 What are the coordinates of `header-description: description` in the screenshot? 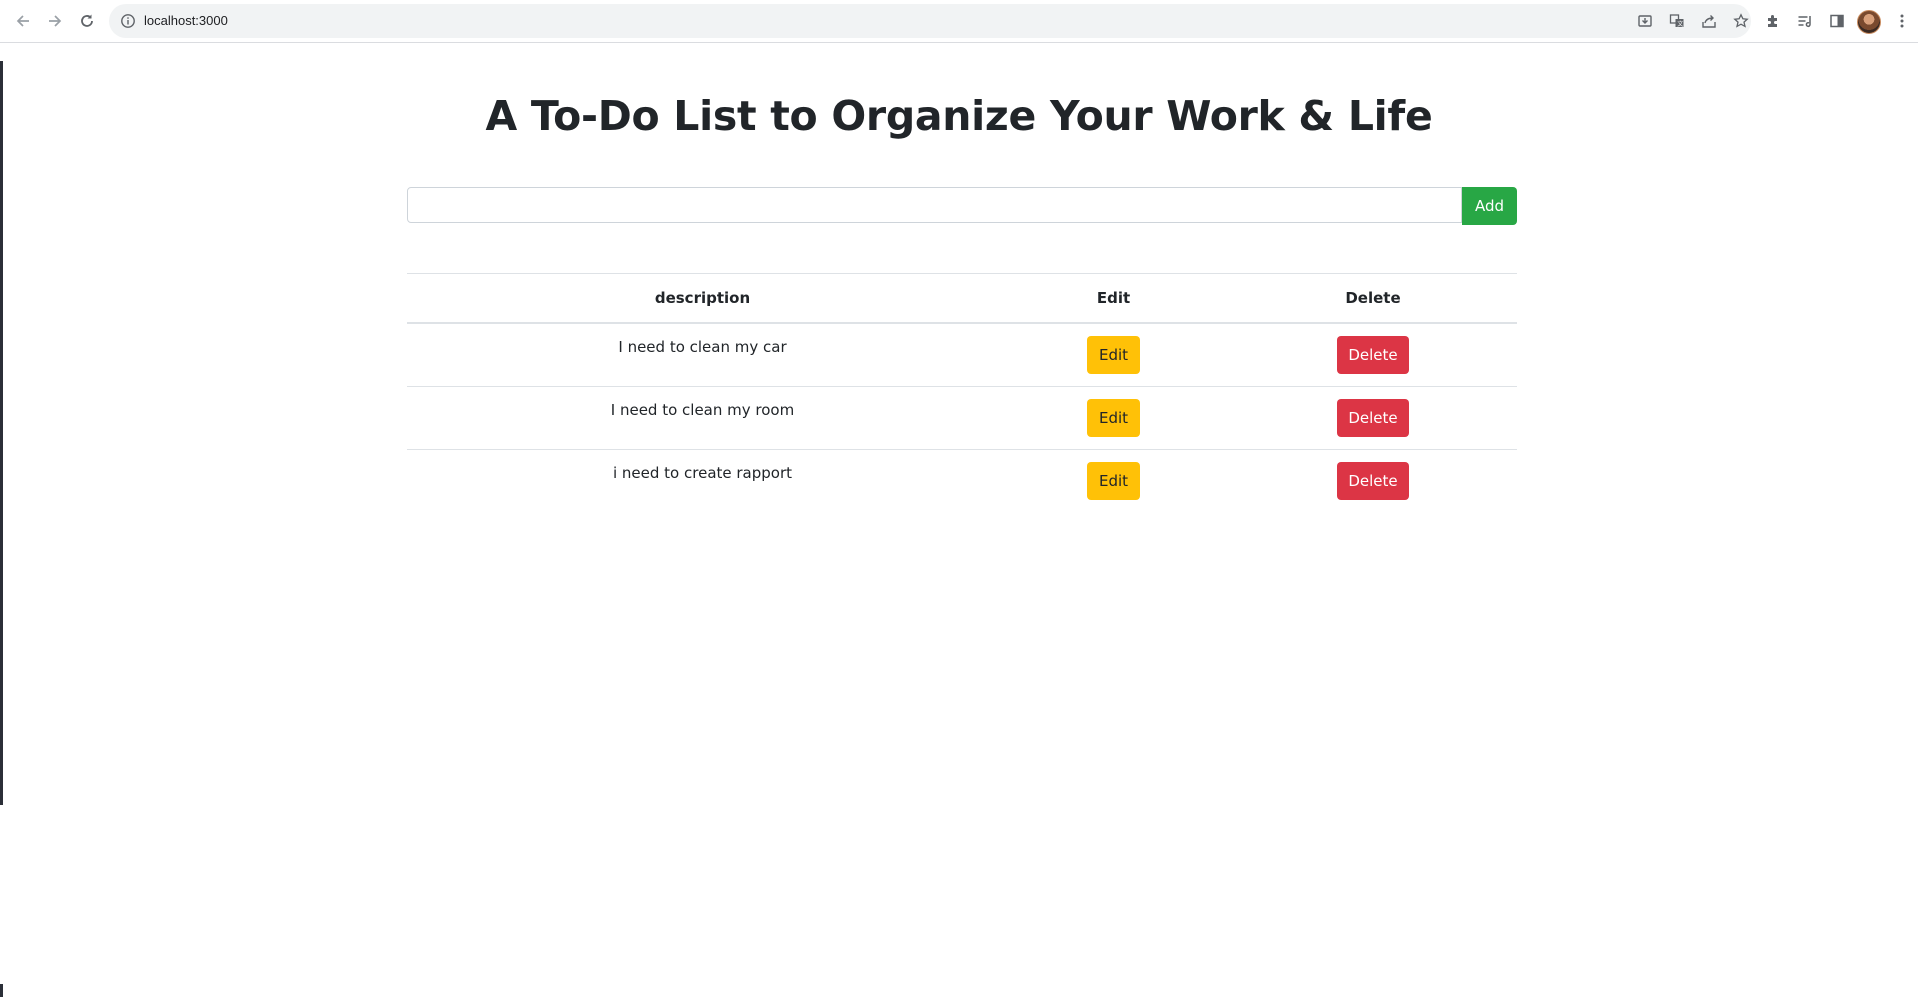 It's located at (702, 298).